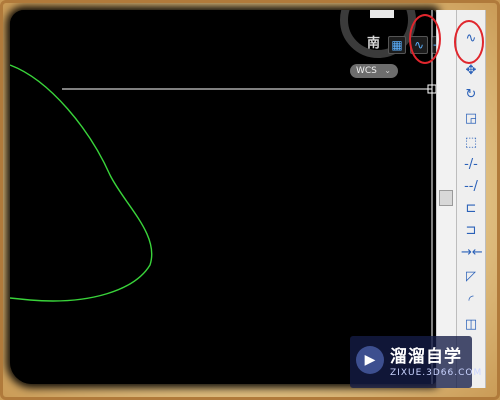 Image resolution: width=500 pixels, height=400 pixels. What do you see at coordinates (471, 187) in the screenshot?
I see `extend-tool-icon: --/` at bounding box center [471, 187].